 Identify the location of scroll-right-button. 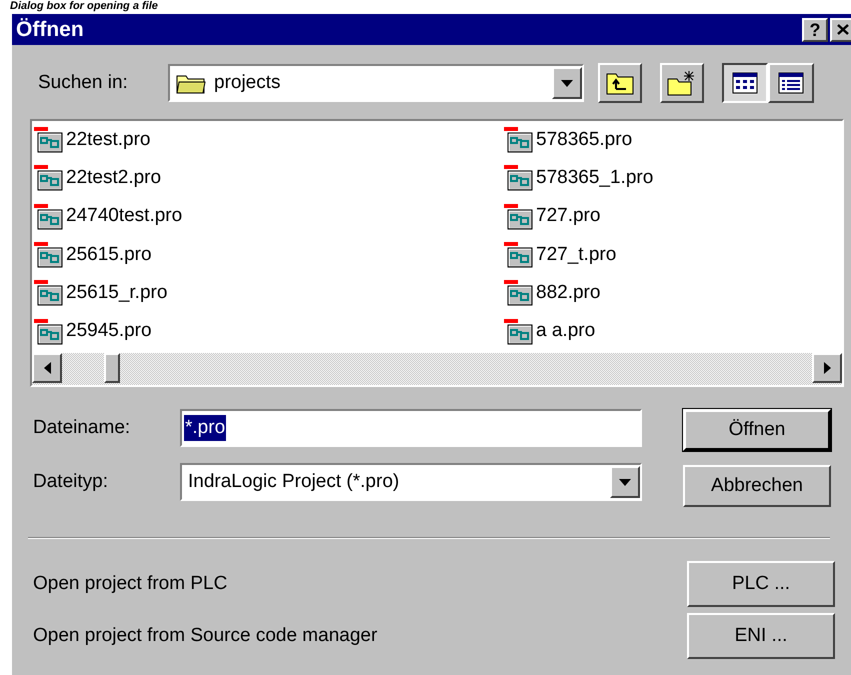
(827, 368).